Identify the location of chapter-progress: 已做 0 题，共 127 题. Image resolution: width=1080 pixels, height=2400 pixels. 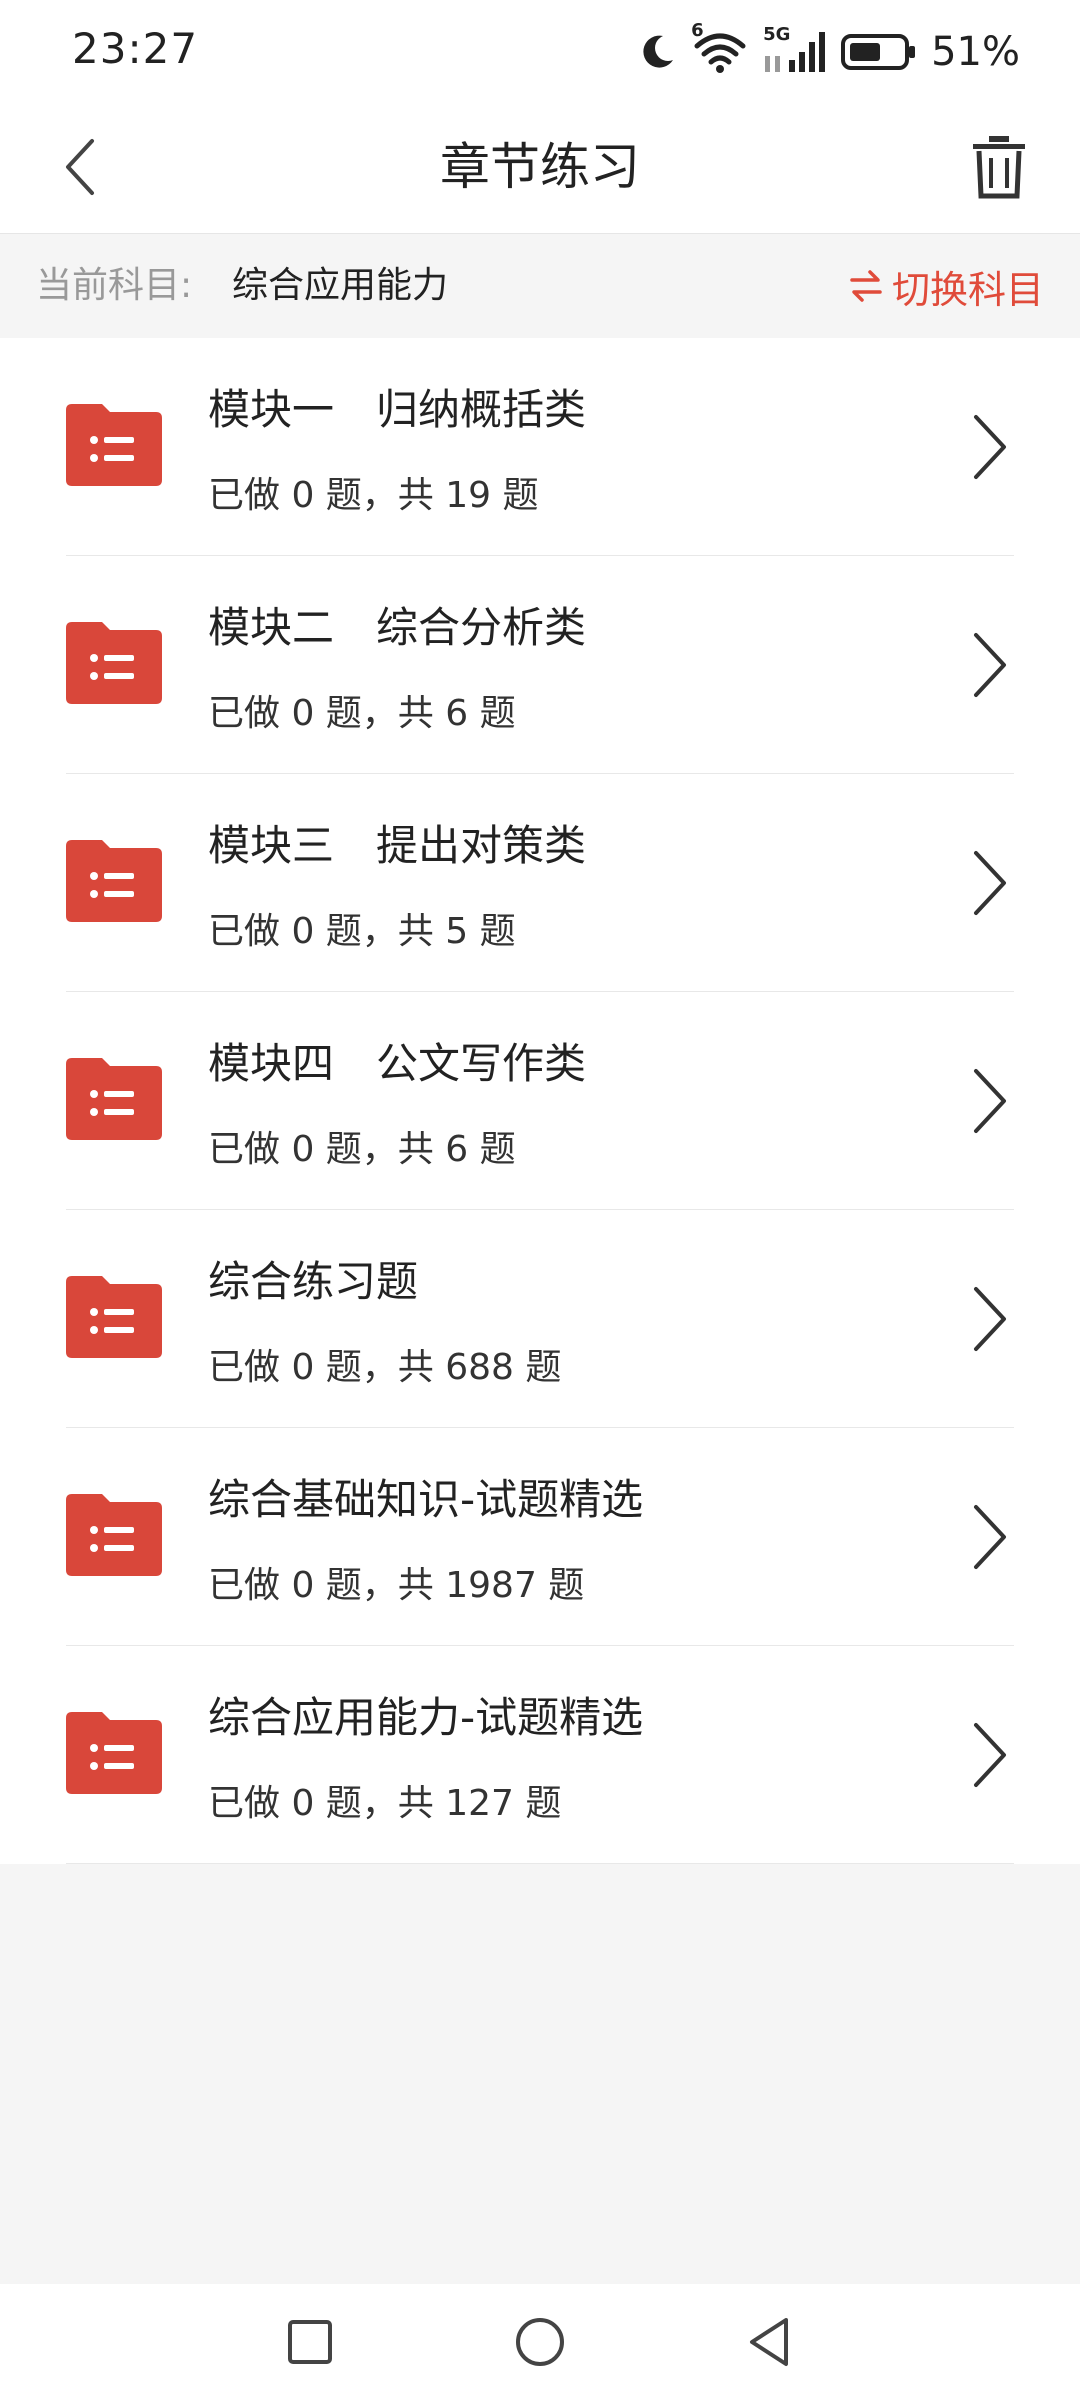
(385, 1803).